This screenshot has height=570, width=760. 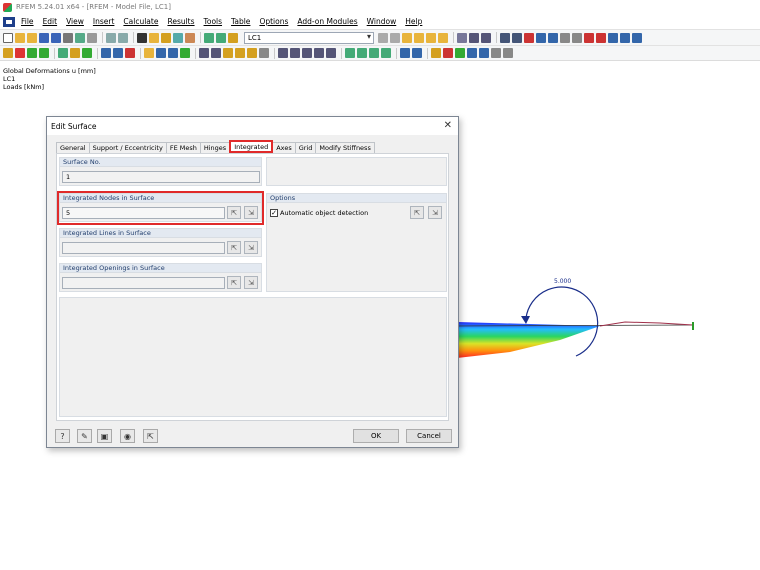 What do you see at coordinates (143, 283) in the screenshot?
I see `openings-field` at bounding box center [143, 283].